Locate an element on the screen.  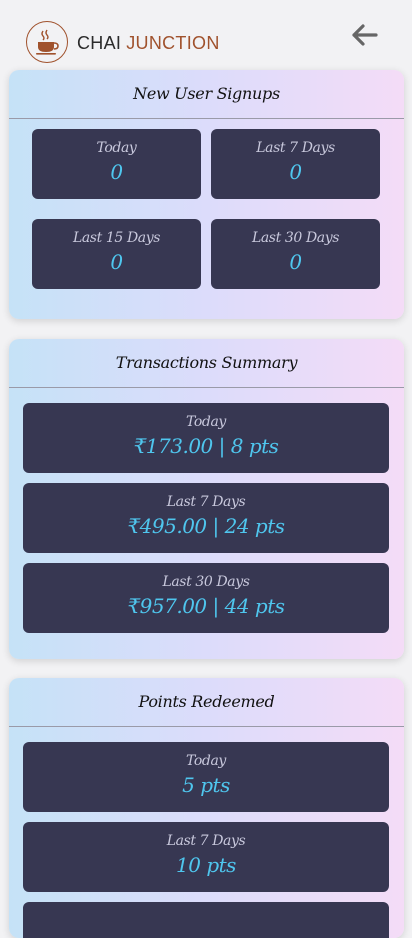
signups-tile-15-days: Last 15 Days 0 is located at coordinates (116, 254).